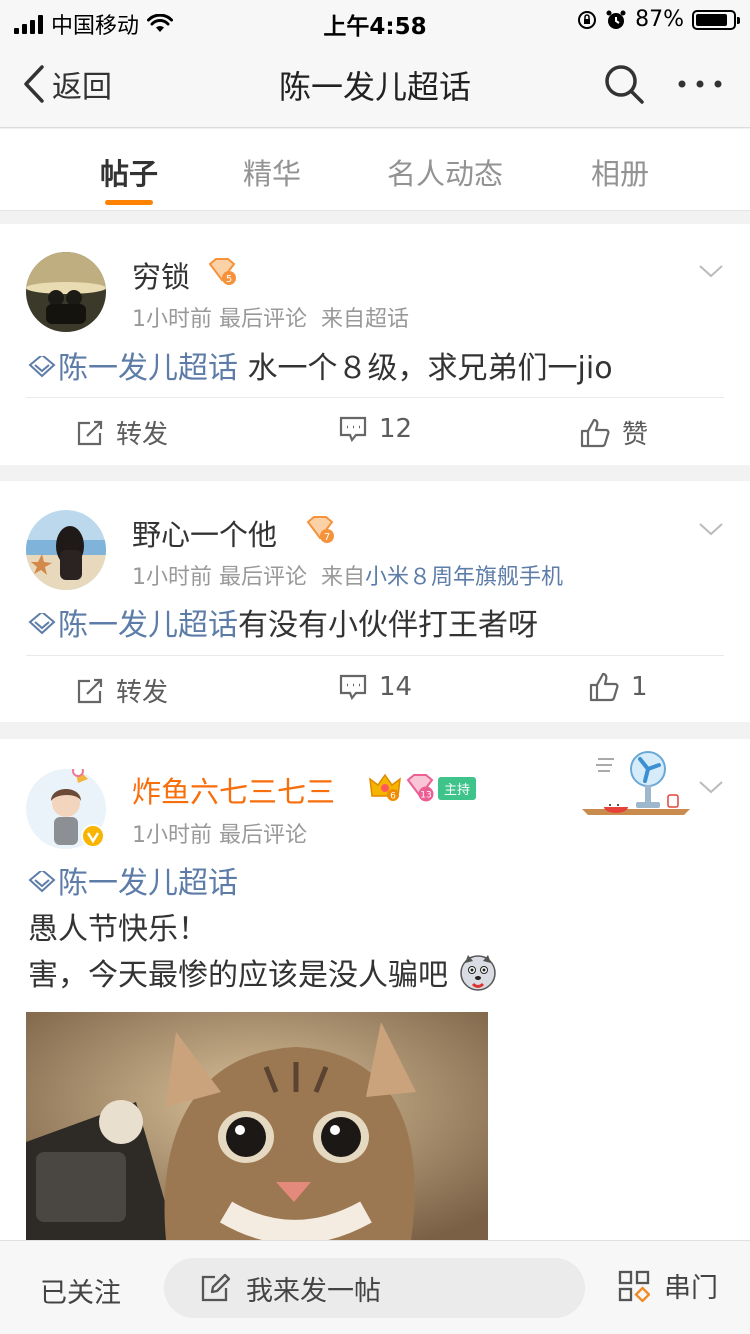 The image size is (750, 1334). Describe the element at coordinates (327, 537) in the screenshot. I see `level-number: 7` at that location.